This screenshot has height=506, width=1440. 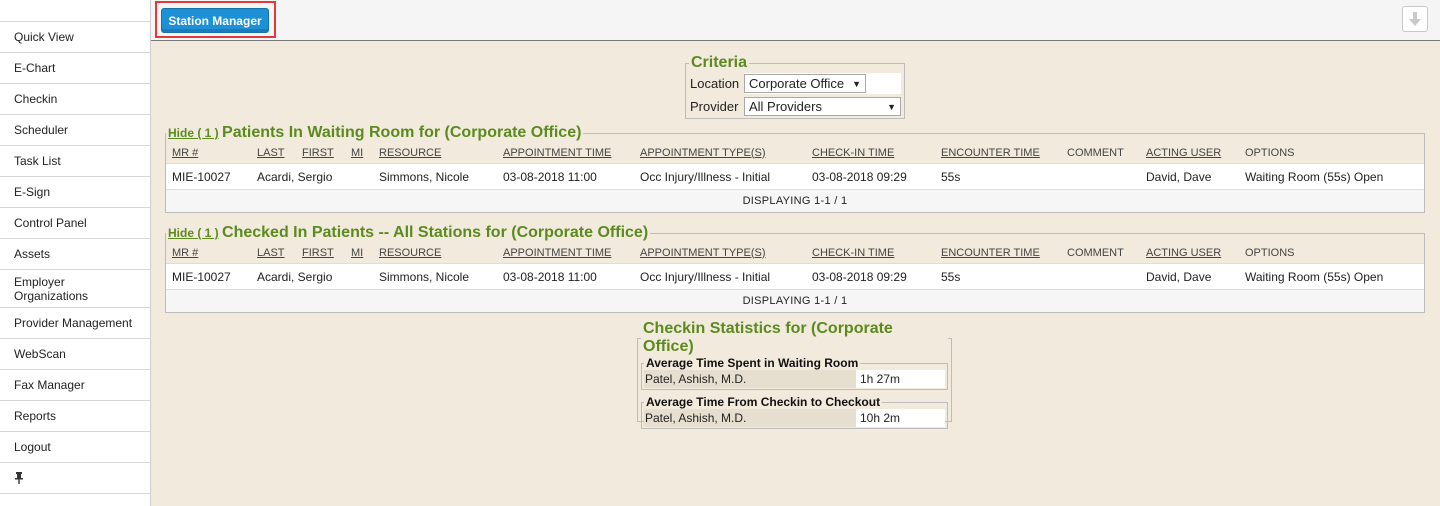 I want to click on station-manager-tab: Station Manager, so click(x=215, y=20).